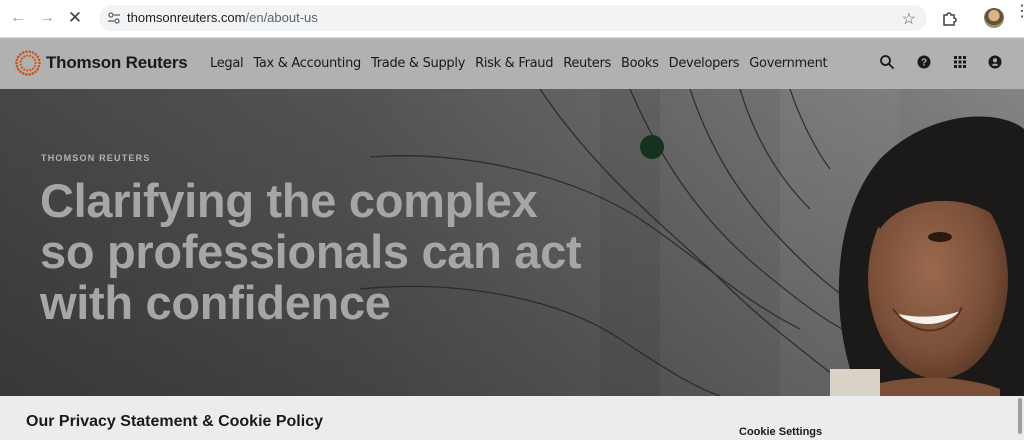  I want to click on hero-eyebrow: THOMSON REUTERS, so click(96, 158).